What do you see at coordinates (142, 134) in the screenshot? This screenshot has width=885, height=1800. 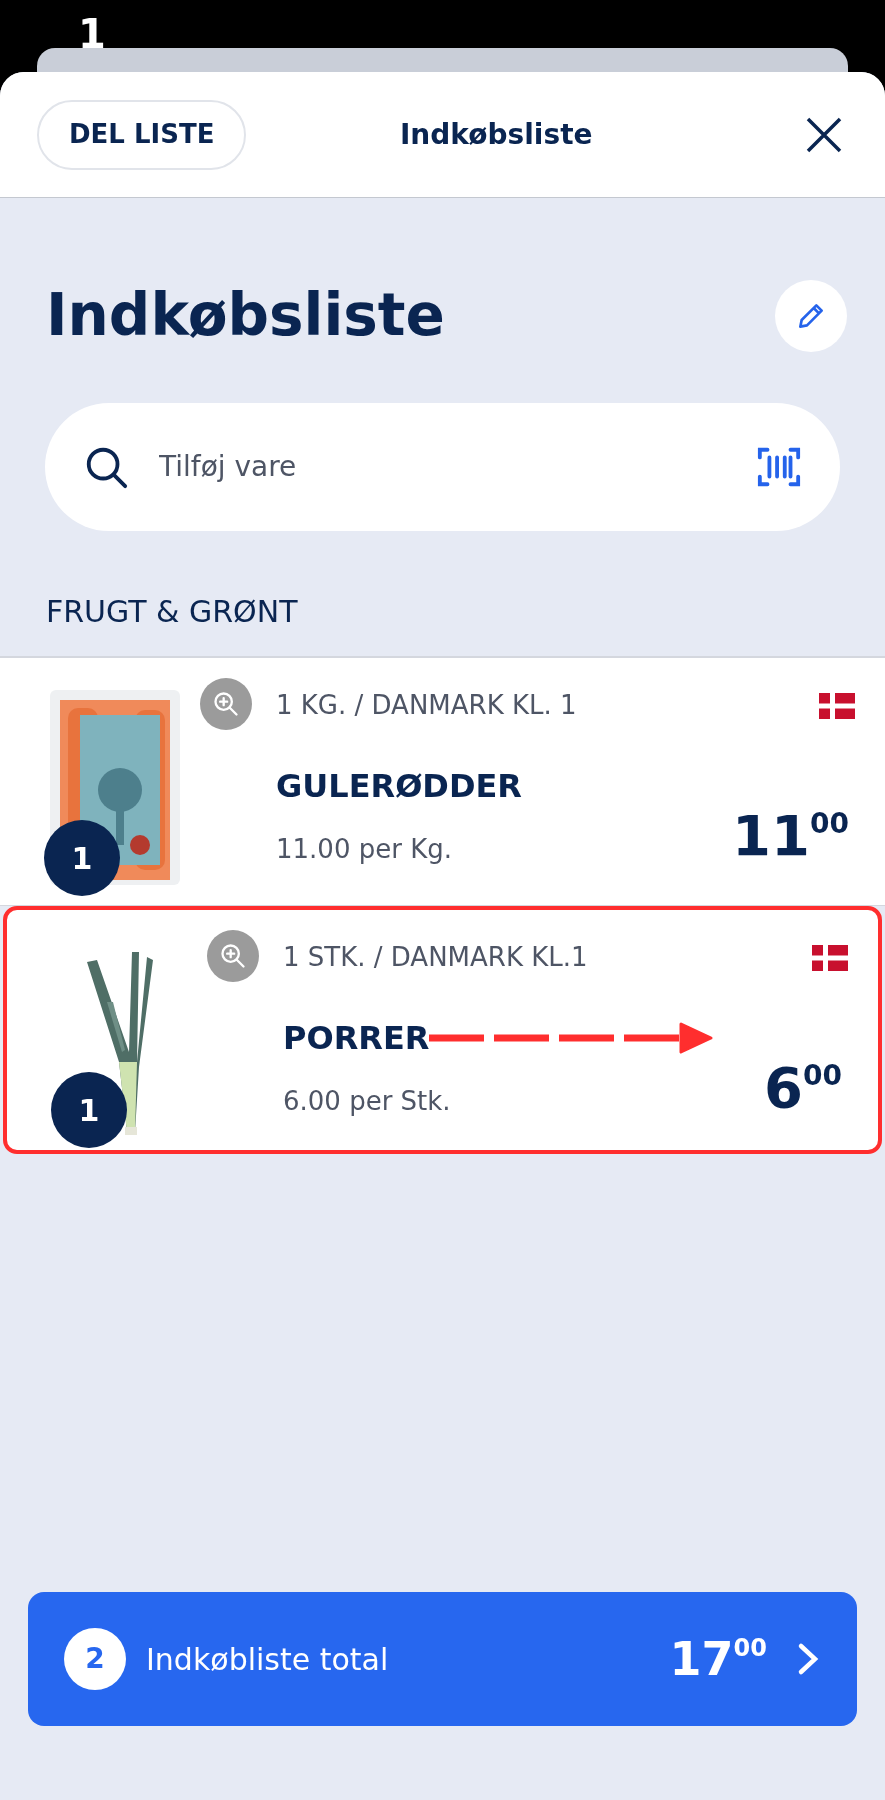 I see `share-button: DEL LISTE` at bounding box center [142, 134].